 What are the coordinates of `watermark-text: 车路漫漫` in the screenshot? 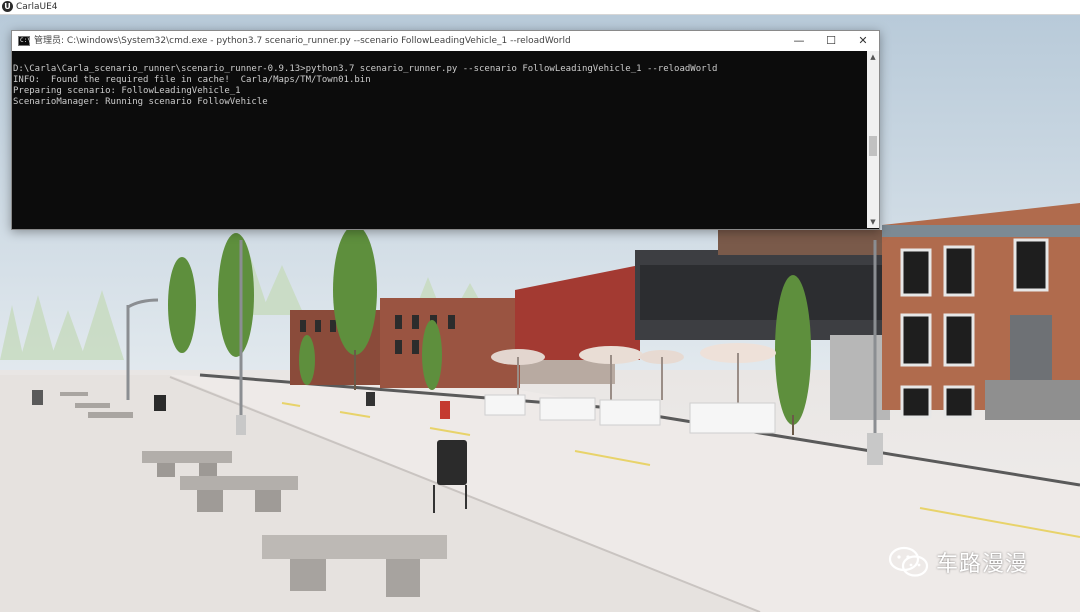 It's located at (982, 564).